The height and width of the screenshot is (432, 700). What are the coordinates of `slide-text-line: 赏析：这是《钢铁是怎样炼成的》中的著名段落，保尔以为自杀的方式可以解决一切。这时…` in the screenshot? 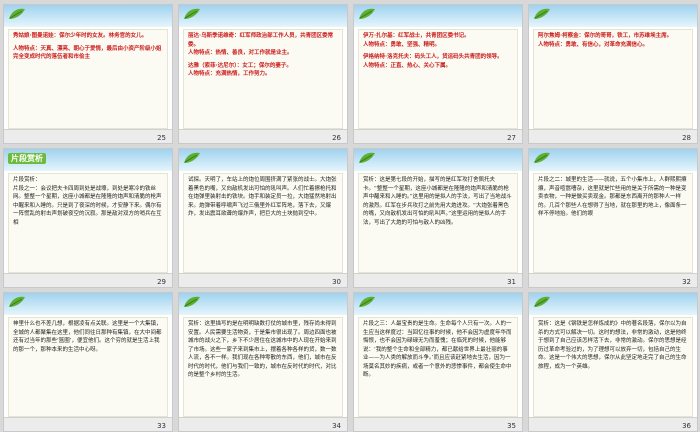 It's located at (612, 345).